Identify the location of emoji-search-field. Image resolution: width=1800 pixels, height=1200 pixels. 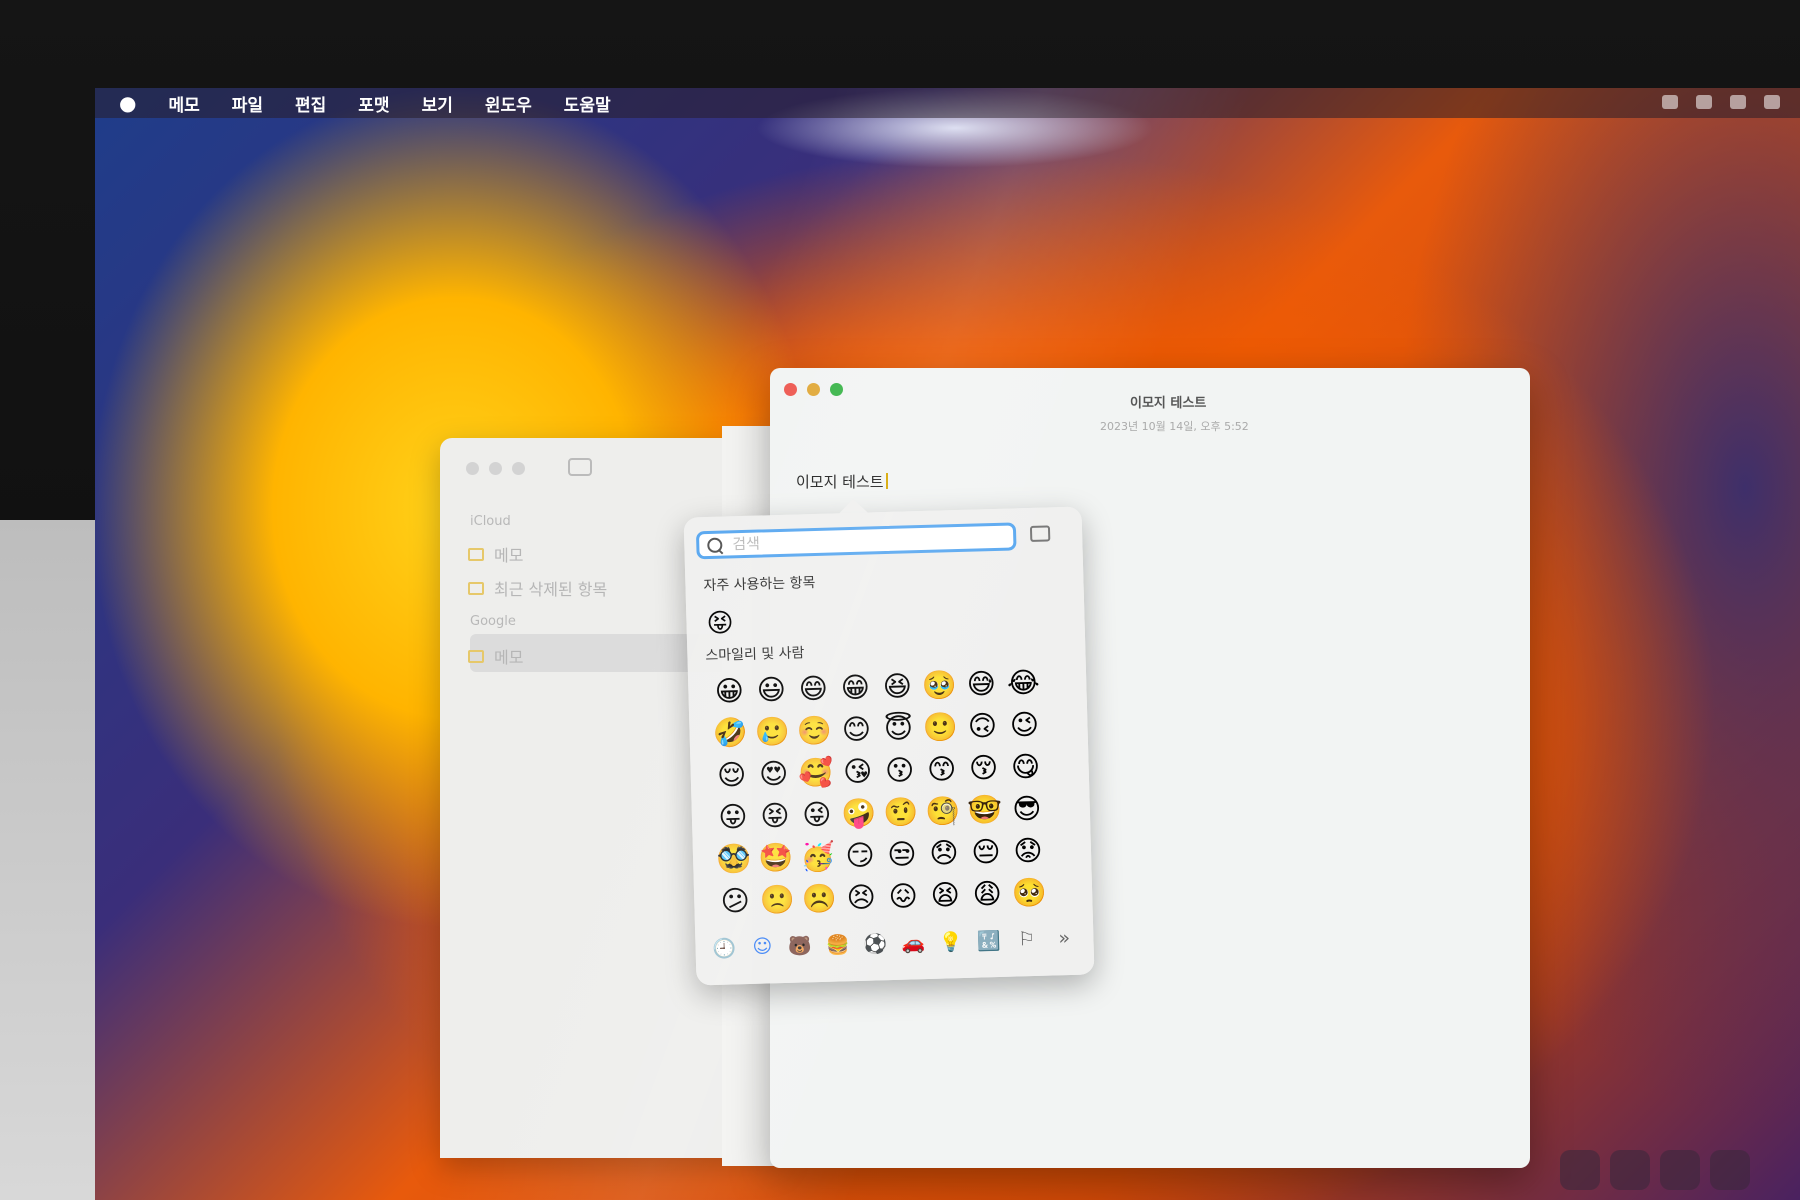
(856, 541).